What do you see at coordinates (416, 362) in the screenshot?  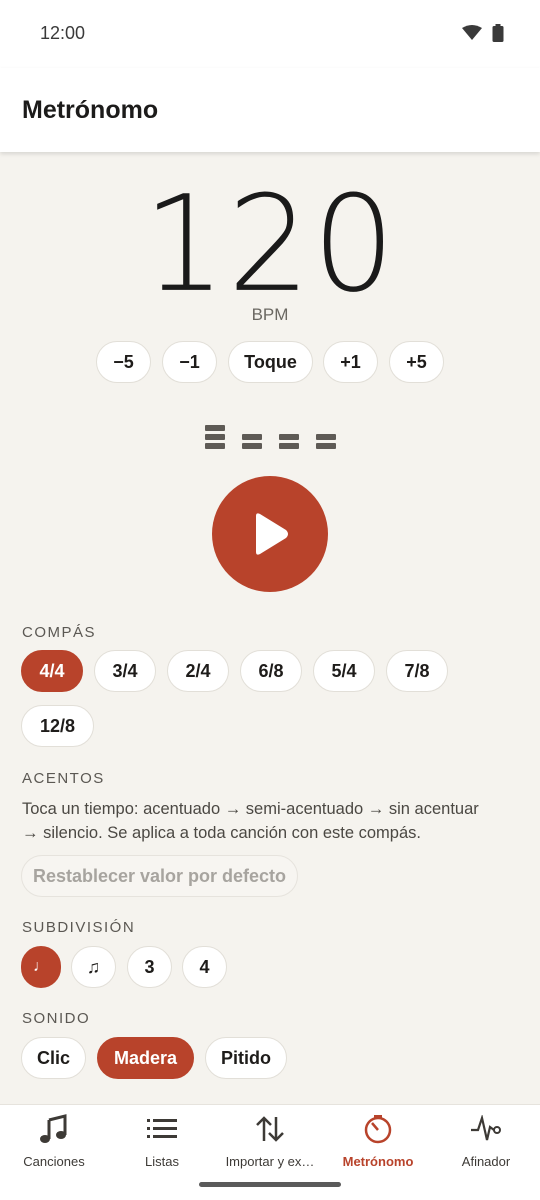 I see `tempo-plus-5-button: +5` at bounding box center [416, 362].